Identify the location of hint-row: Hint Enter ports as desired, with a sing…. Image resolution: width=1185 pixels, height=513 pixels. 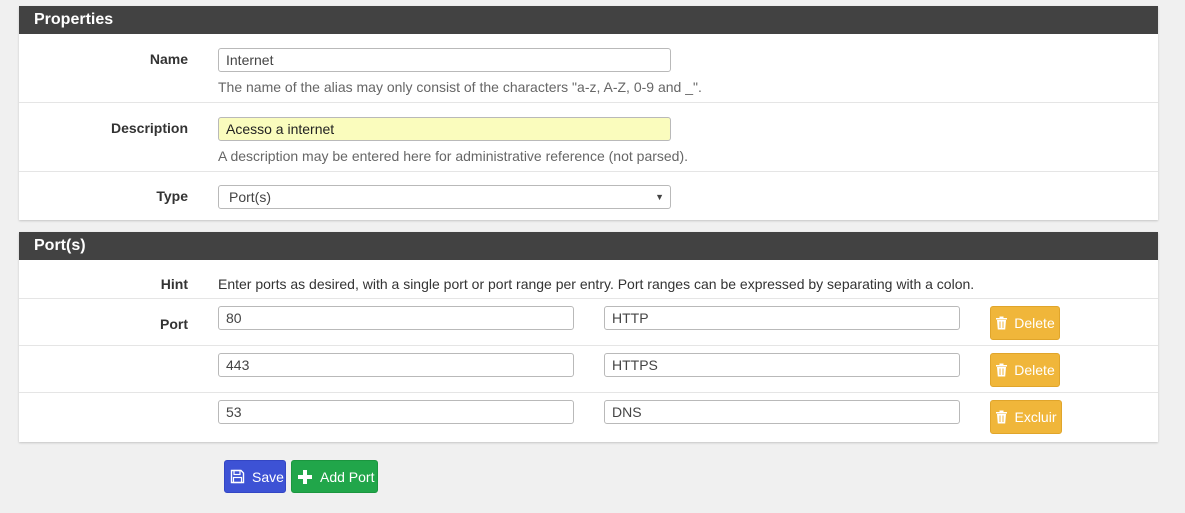
(588, 279).